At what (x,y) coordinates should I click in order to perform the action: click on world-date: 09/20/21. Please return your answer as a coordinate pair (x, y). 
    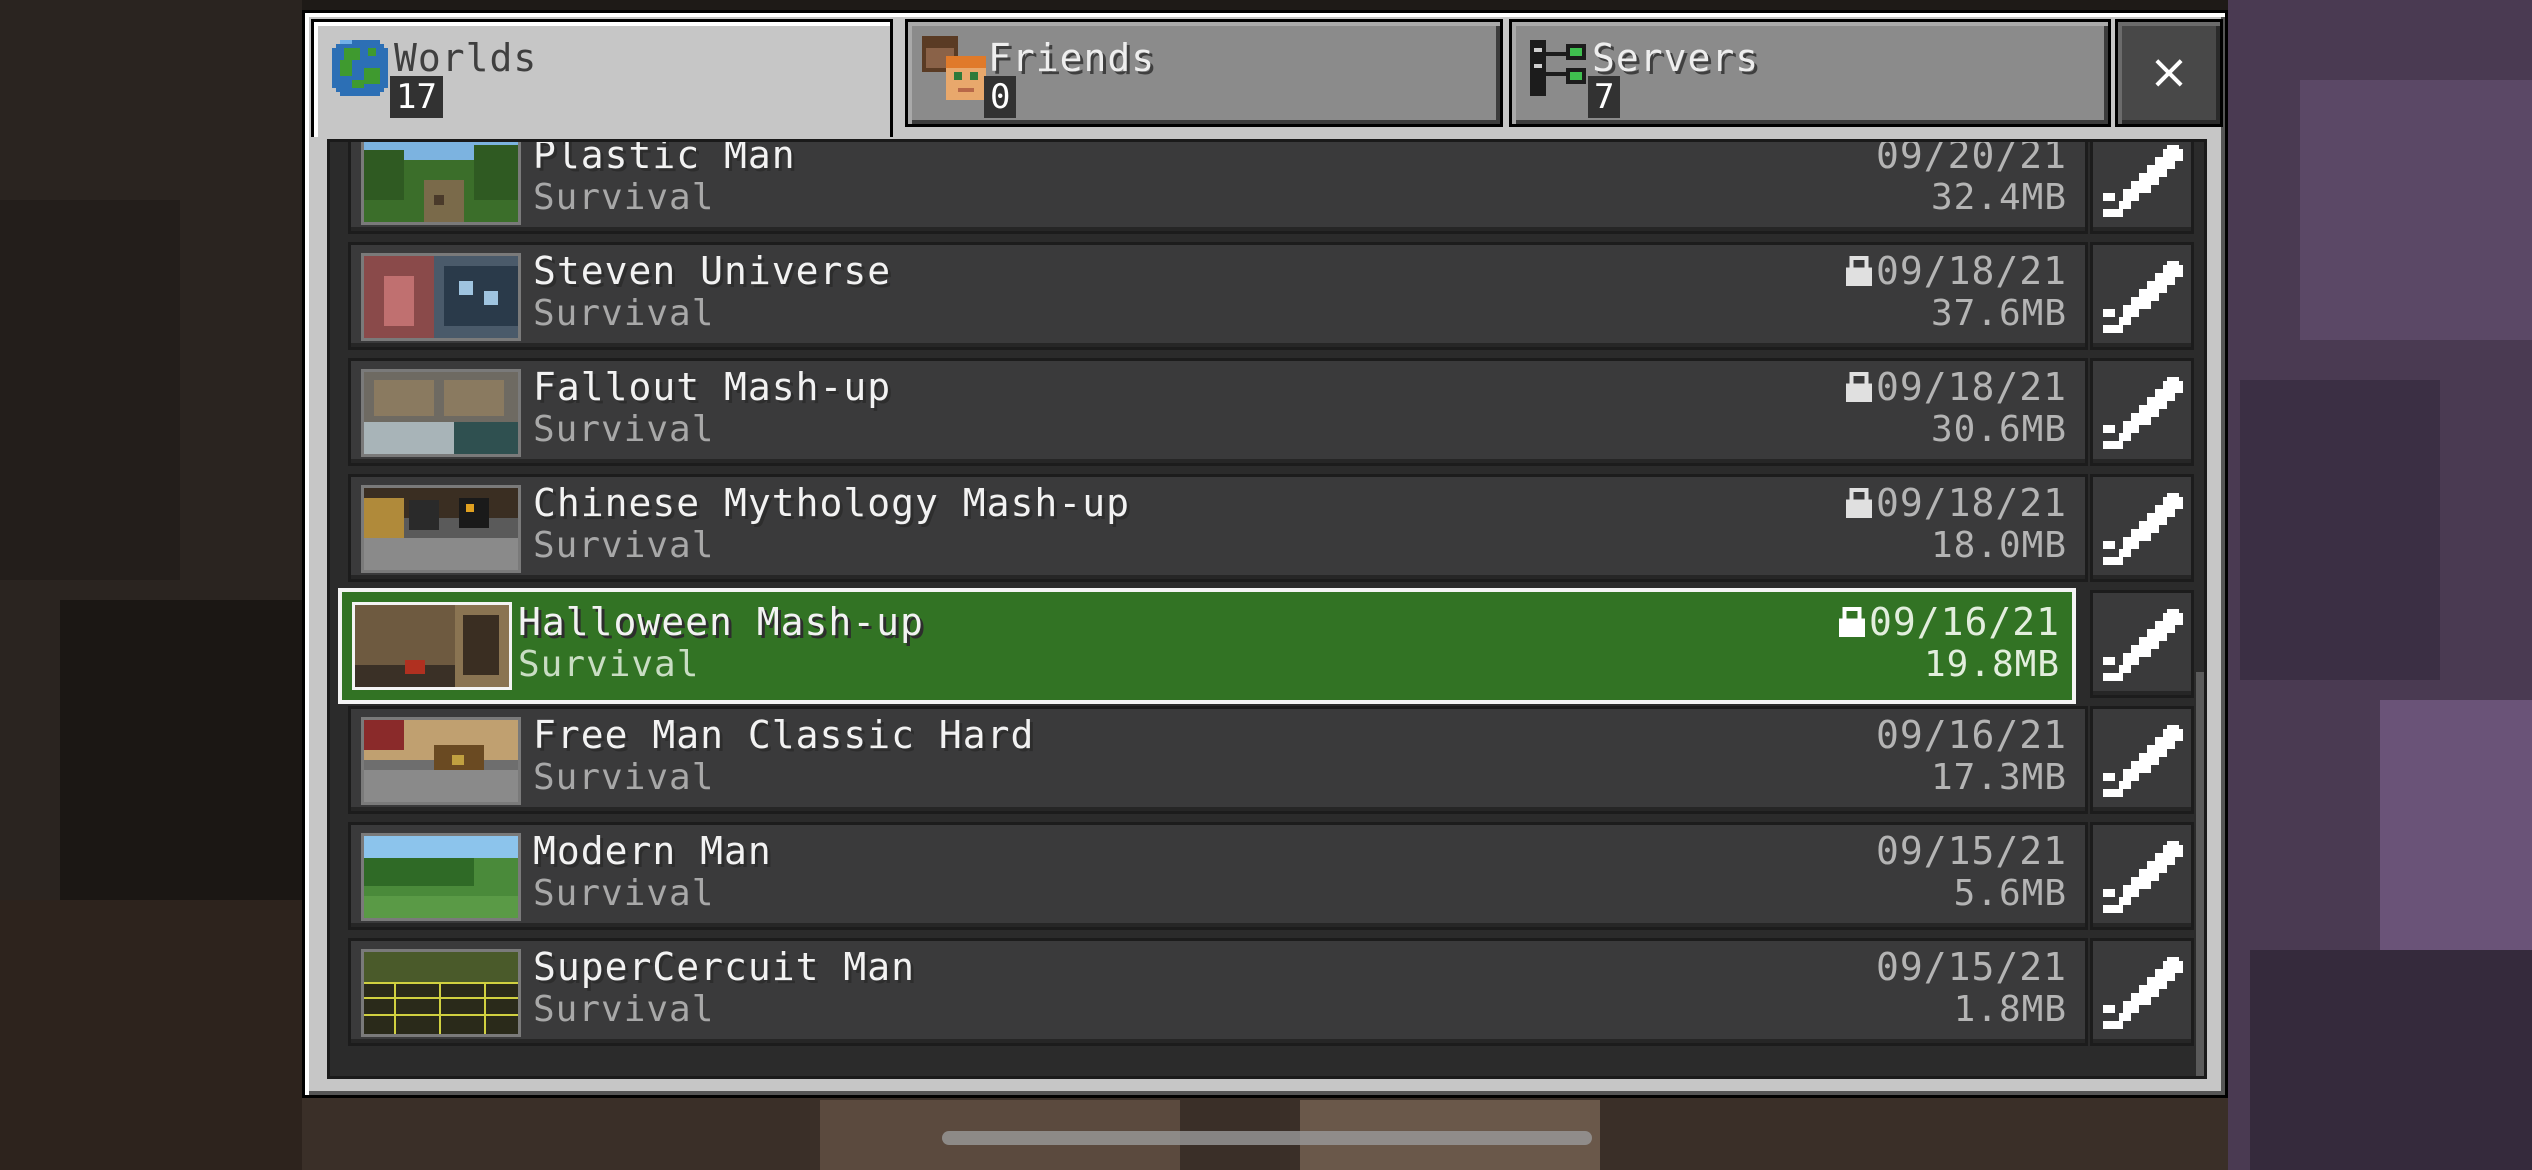
    Looking at the image, I should click on (1971, 158).